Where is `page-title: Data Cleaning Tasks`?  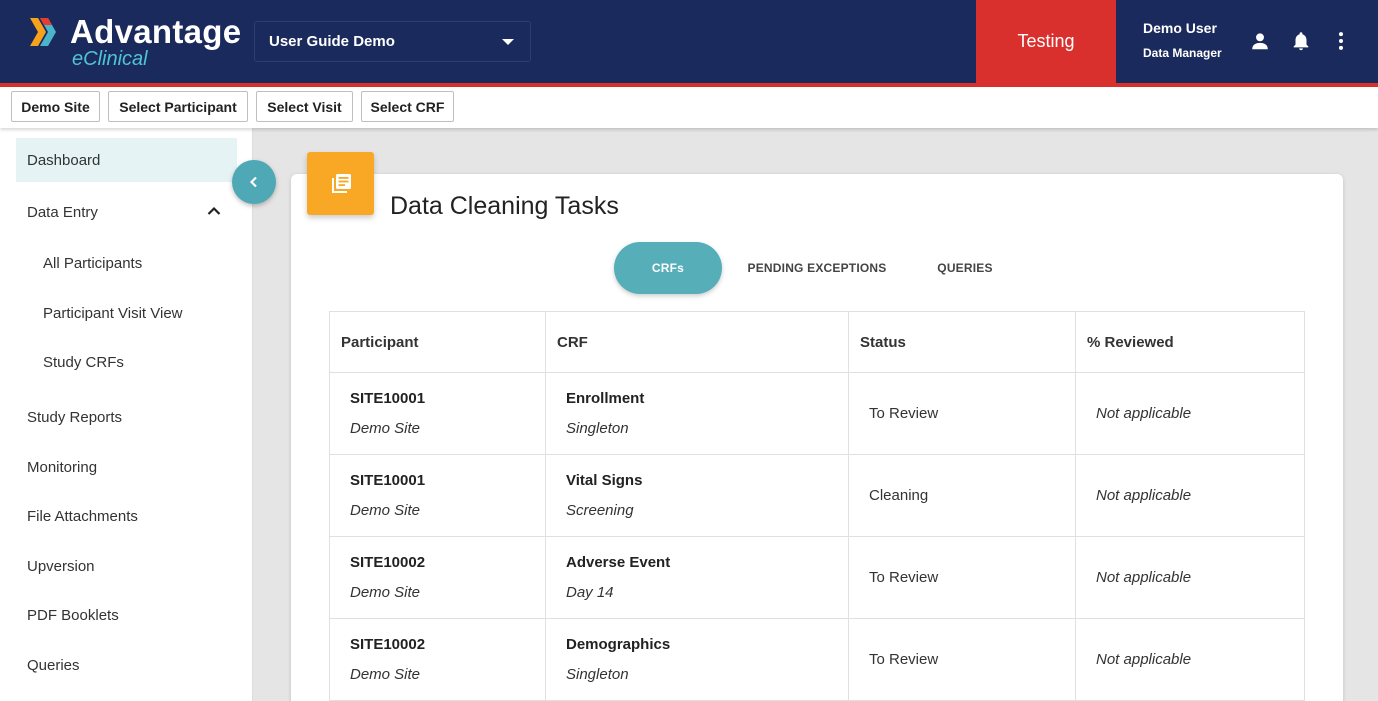
page-title: Data Cleaning Tasks is located at coordinates (504, 206).